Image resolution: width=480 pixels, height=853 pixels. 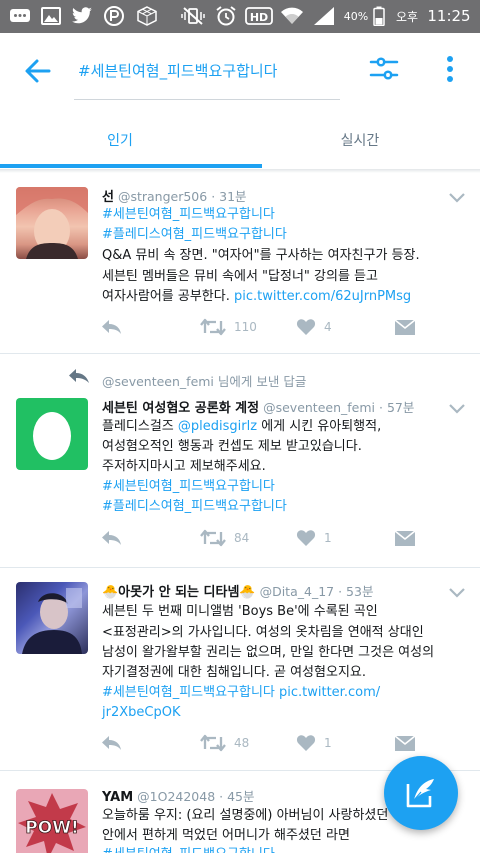 What do you see at coordinates (360, 140) in the screenshot?
I see `tab-live: 실시간` at bounding box center [360, 140].